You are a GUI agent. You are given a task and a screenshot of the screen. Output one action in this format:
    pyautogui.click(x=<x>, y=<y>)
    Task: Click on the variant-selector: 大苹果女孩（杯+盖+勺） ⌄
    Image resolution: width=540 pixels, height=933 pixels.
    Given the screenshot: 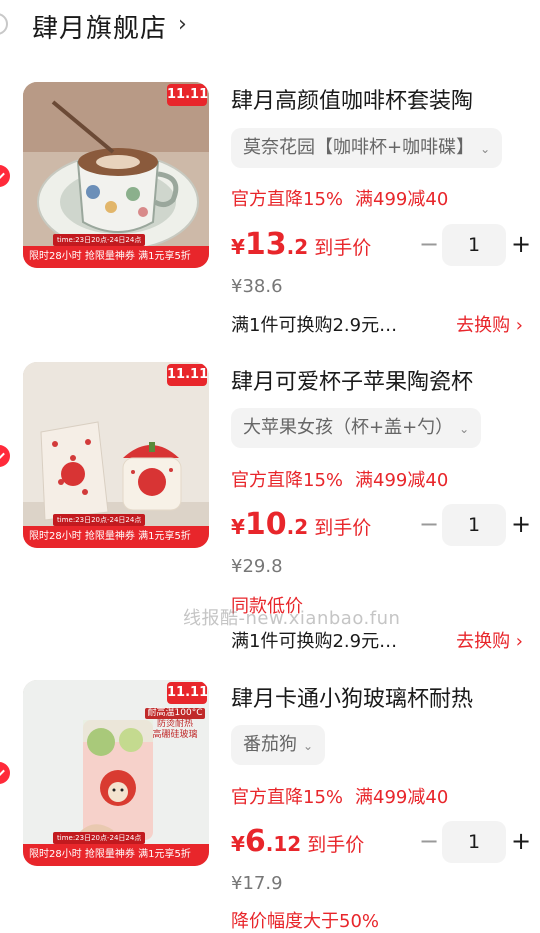 What is the action you would take?
    pyautogui.click(x=356, y=428)
    